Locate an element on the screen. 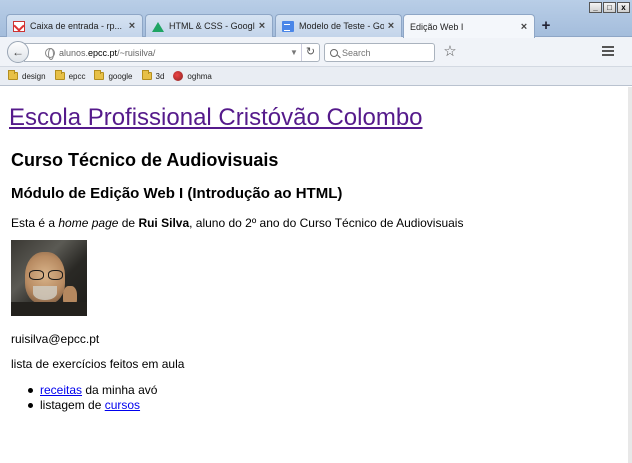 Image resolution: width=632 pixels, height=463 pixels. email-text: ruisilva@epcc.pt is located at coordinates (55, 339).